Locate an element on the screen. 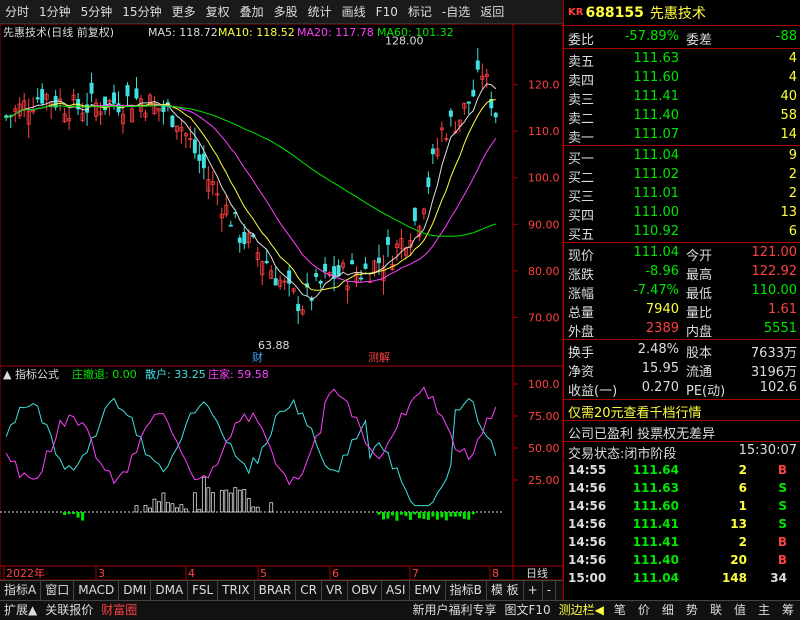  event-mark: 财 is located at coordinates (257, 357).